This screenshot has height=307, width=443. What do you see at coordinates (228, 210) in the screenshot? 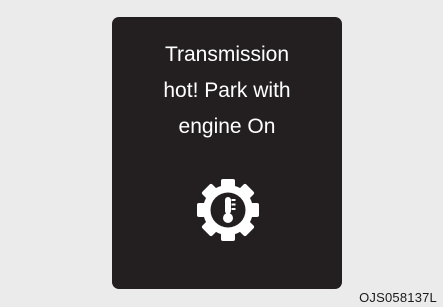
I see `transmission-temperature-warning-icon` at bounding box center [228, 210].